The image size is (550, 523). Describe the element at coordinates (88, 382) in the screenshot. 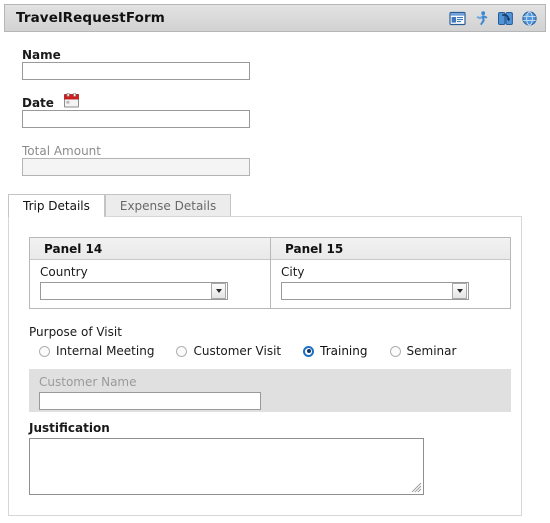

I see `customer-name-label: Customer Name` at that location.